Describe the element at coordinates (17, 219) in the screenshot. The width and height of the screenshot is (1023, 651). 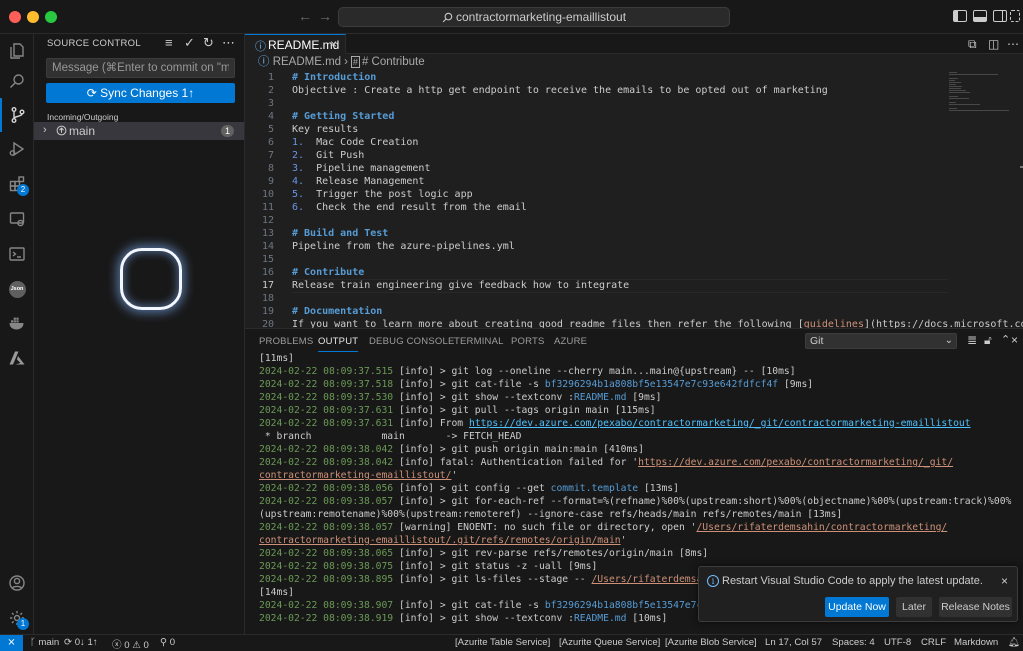
I see `remote-explorer-button` at that location.